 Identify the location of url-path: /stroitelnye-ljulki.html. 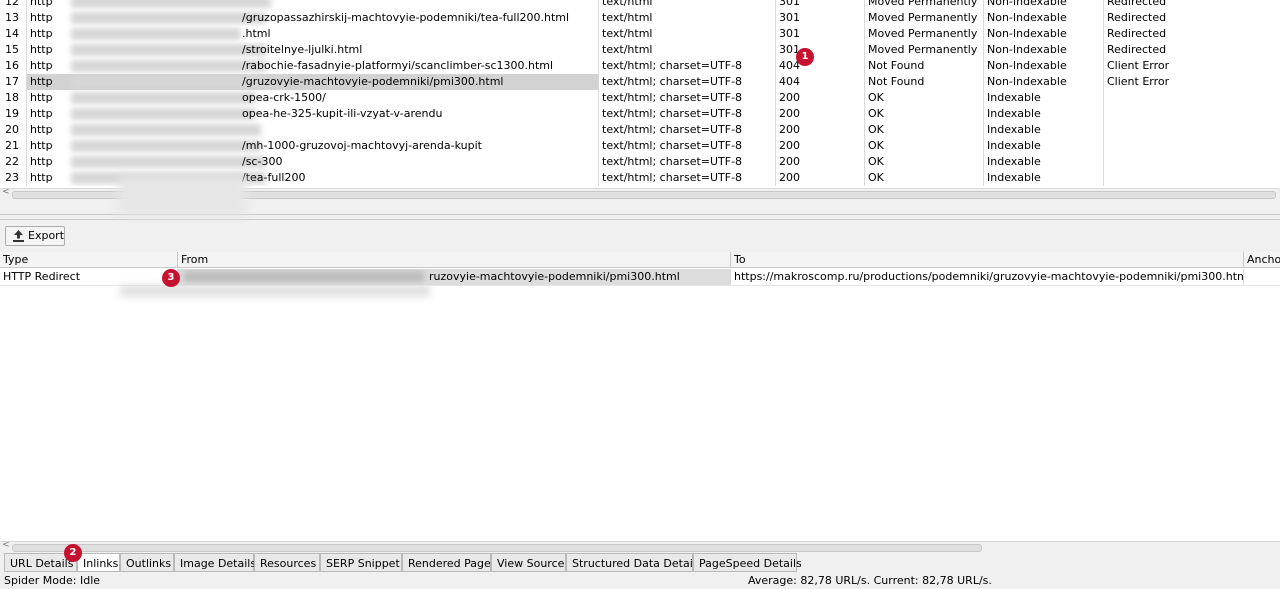
(302, 49).